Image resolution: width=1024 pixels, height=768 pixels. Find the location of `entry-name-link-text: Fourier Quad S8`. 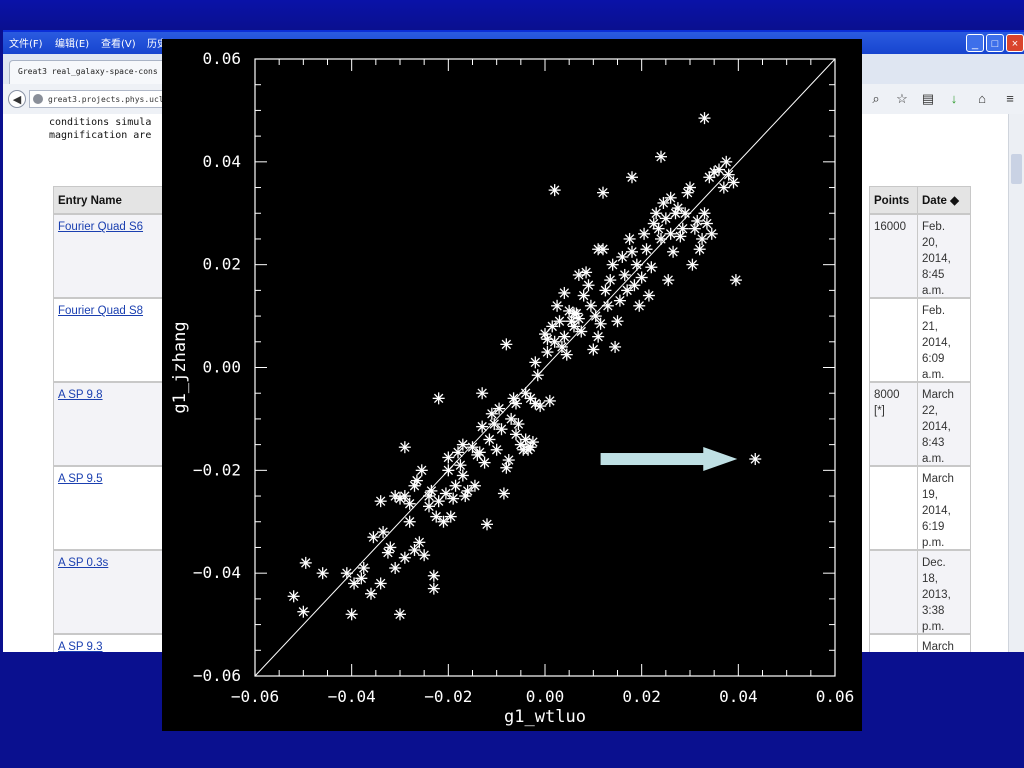

entry-name-link-text: Fourier Quad S8 is located at coordinates (100, 311).